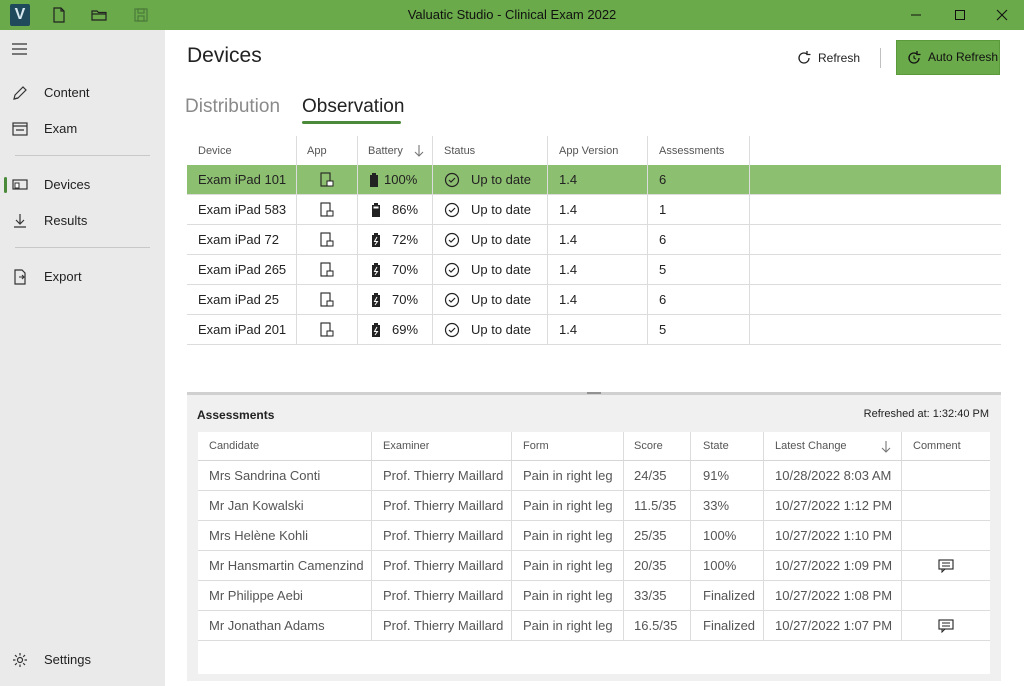 Image resolution: width=1024 pixels, height=686 pixels. Describe the element at coordinates (20, 49) in the screenshot. I see `hamburger-menu-icon` at that location.